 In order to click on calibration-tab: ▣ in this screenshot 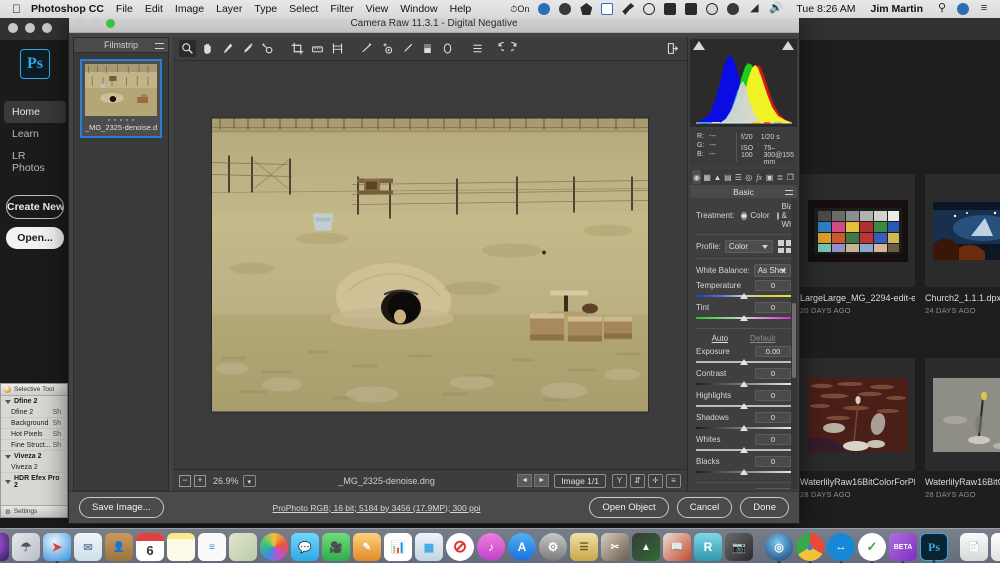, I will do `click(769, 177)`.